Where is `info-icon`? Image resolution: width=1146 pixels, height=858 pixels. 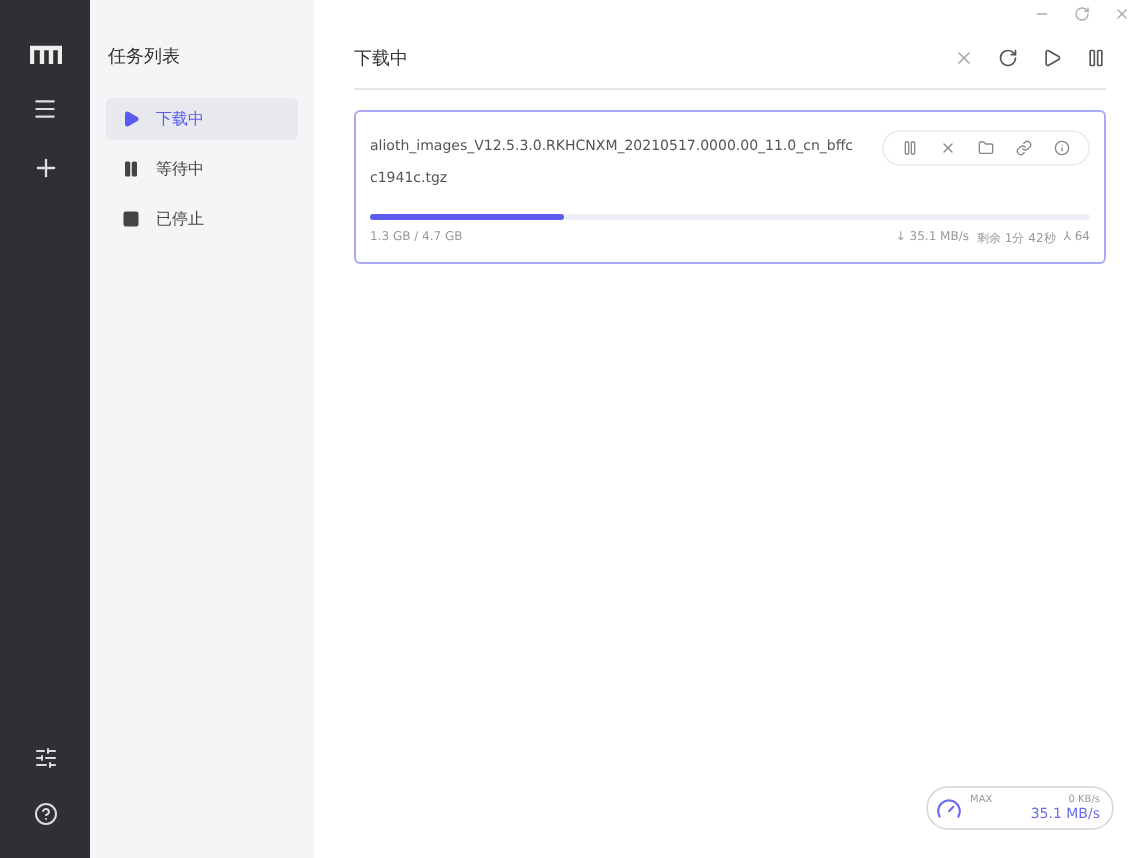 info-icon is located at coordinates (1062, 148).